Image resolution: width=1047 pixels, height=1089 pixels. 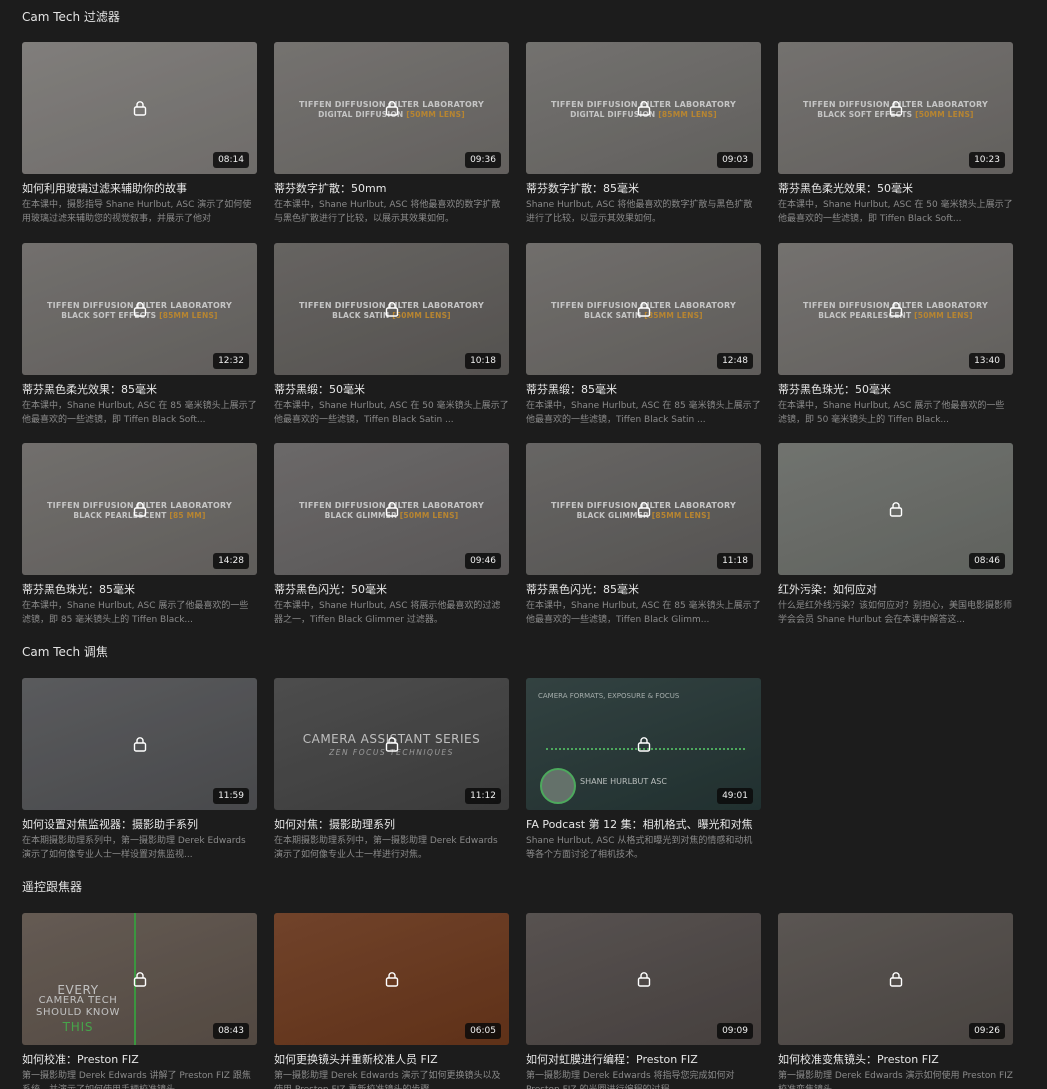 What do you see at coordinates (65, 652) in the screenshot?
I see `section-title: Cam Tech 调焦` at bounding box center [65, 652].